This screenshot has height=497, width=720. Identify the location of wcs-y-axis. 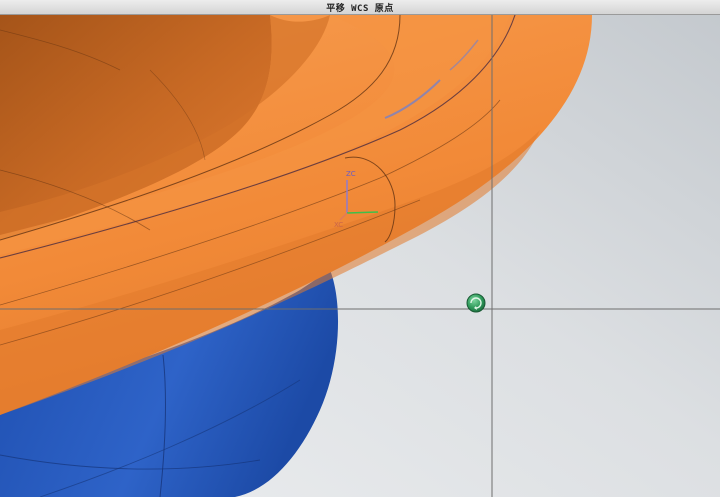
(362, 212).